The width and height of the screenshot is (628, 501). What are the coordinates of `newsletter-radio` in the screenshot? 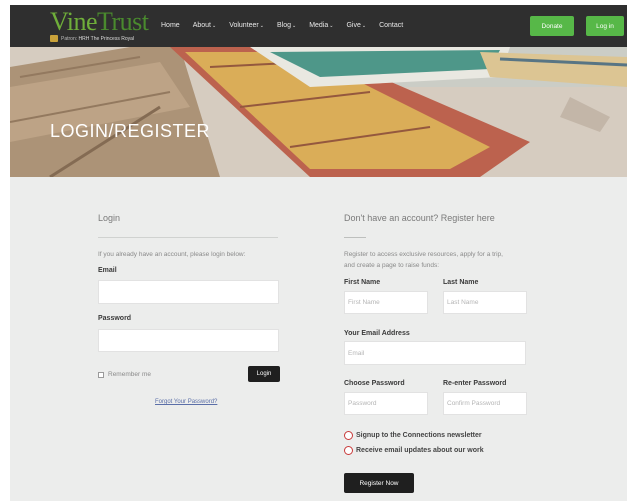 It's located at (348, 435).